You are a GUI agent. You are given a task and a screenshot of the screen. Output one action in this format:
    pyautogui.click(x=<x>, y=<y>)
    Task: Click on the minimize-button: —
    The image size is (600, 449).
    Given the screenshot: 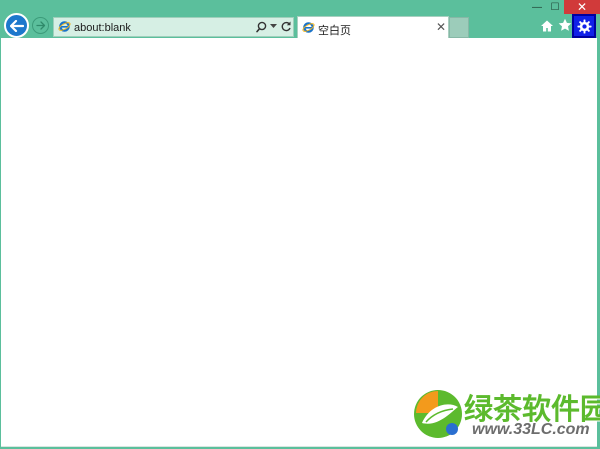 What is the action you would take?
    pyautogui.click(x=537, y=7)
    